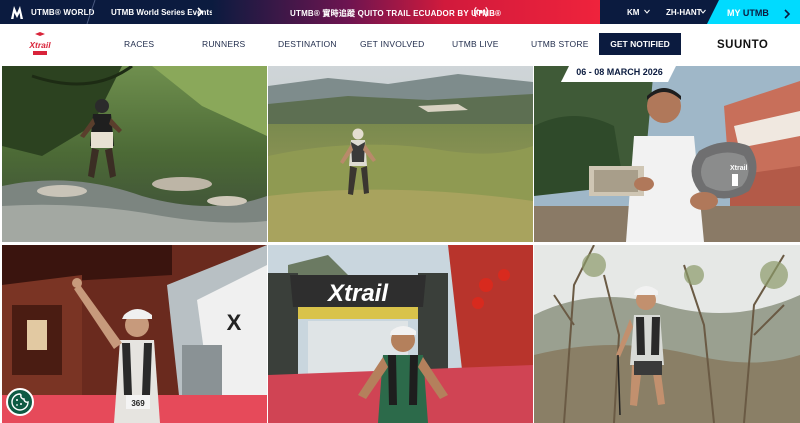  Describe the element at coordinates (223, 44) in the screenshot. I see `nav-runners: RUNNERS` at that location.